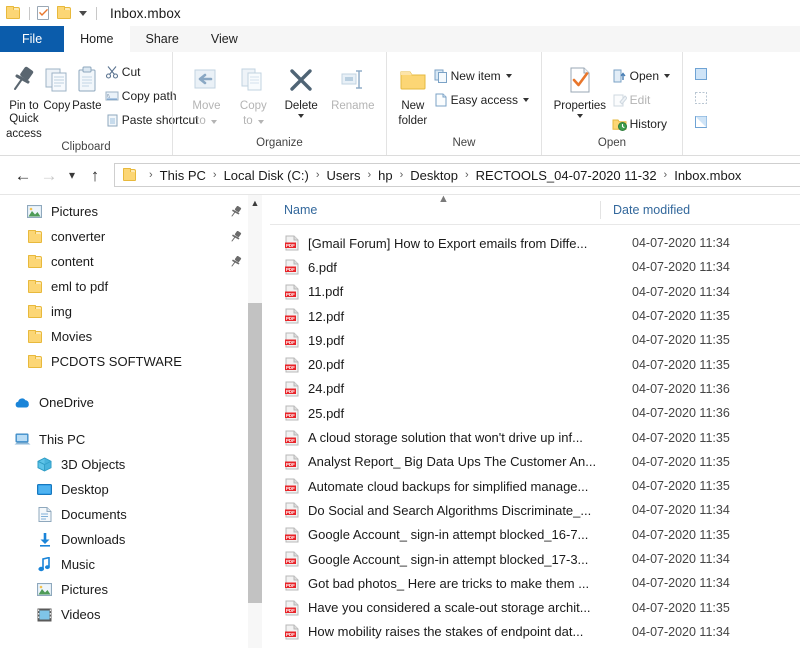 This screenshot has width=800, height=656. What do you see at coordinates (535, 340) in the screenshot?
I see `table-row: PDF 19.pdf 04-07-2020 11:35` at bounding box center [535, 340].